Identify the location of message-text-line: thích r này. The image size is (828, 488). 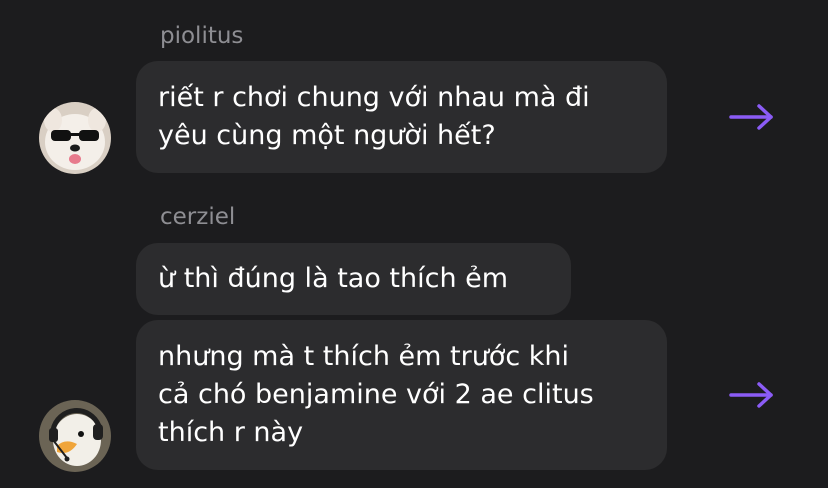
(231, 432).